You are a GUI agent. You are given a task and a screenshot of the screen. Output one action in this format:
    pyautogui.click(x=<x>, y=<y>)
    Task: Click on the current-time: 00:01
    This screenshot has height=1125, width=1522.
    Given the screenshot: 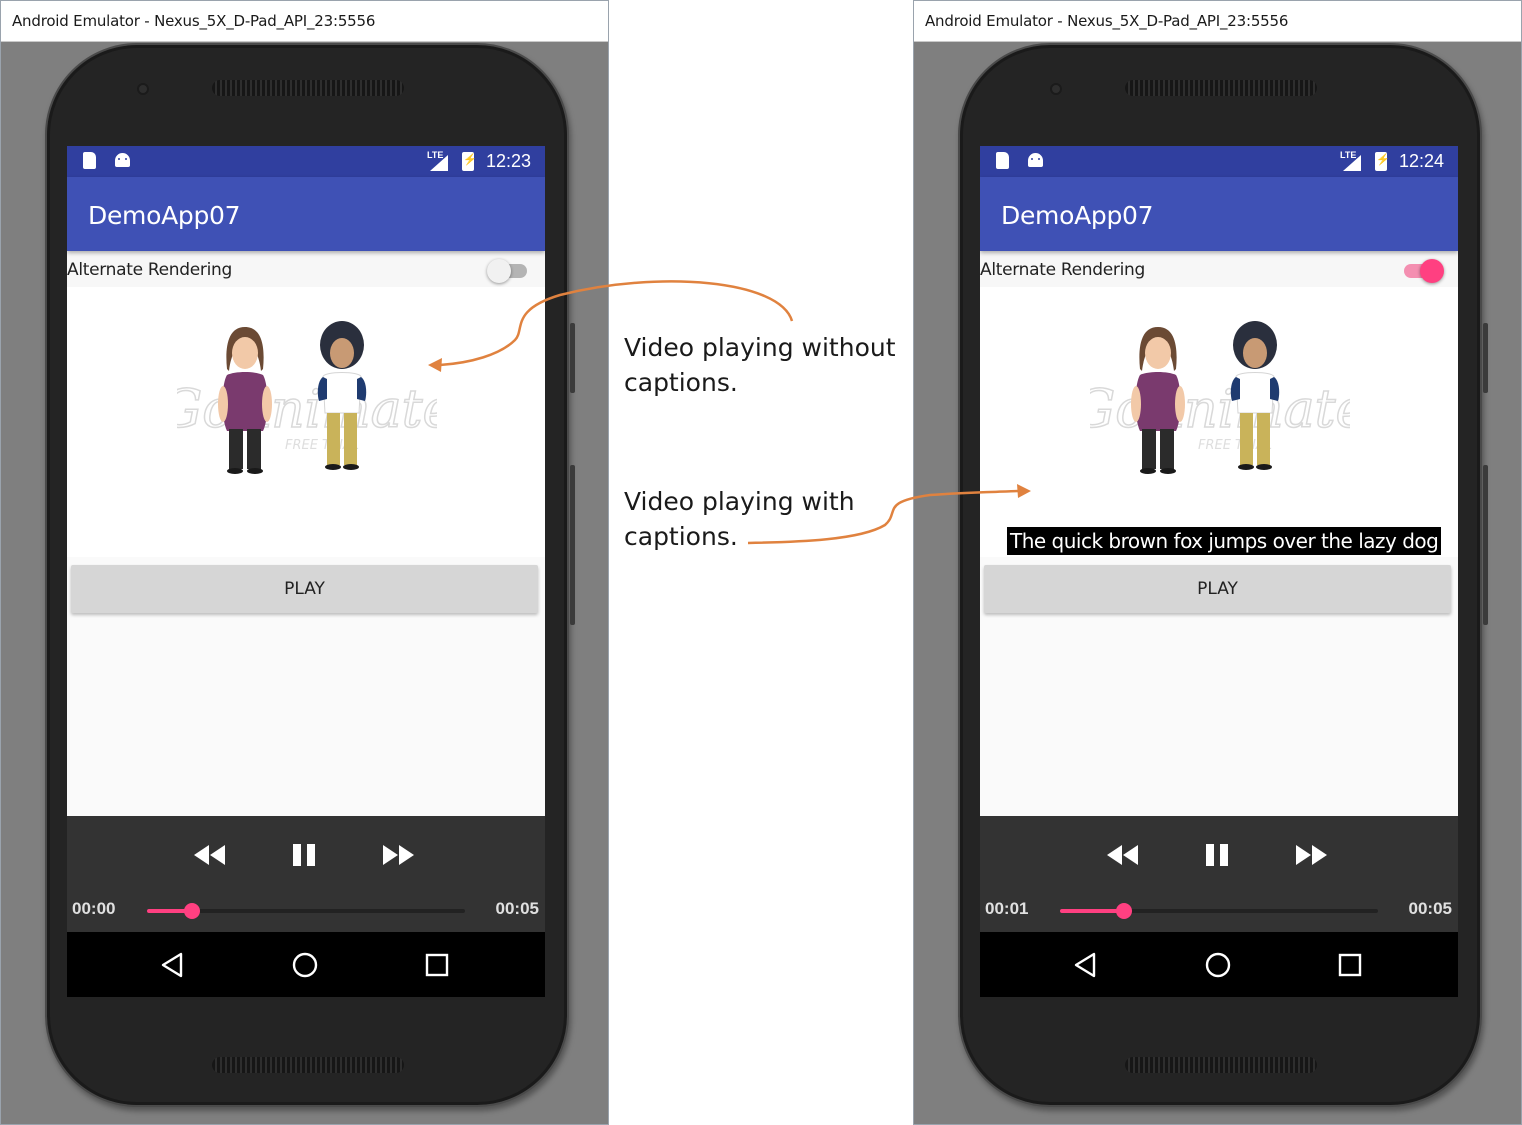 What is the action you would take?
    pyautogui.click(x=1007, y=908)
    